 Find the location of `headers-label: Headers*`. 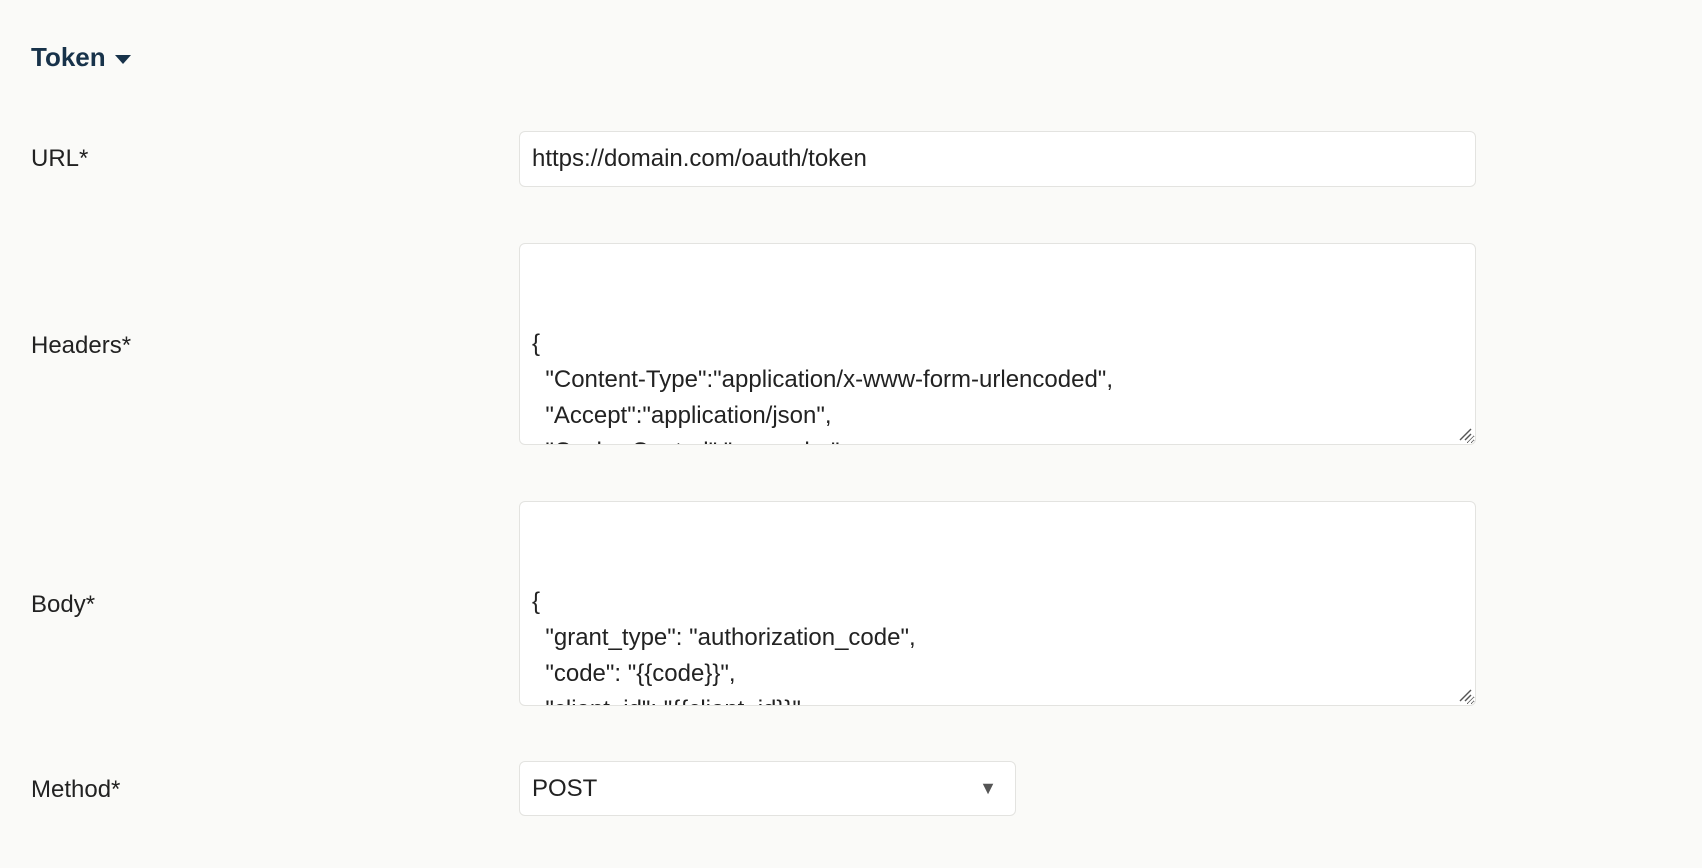

headers-label: Headers* is located at coordinates (81, 345).